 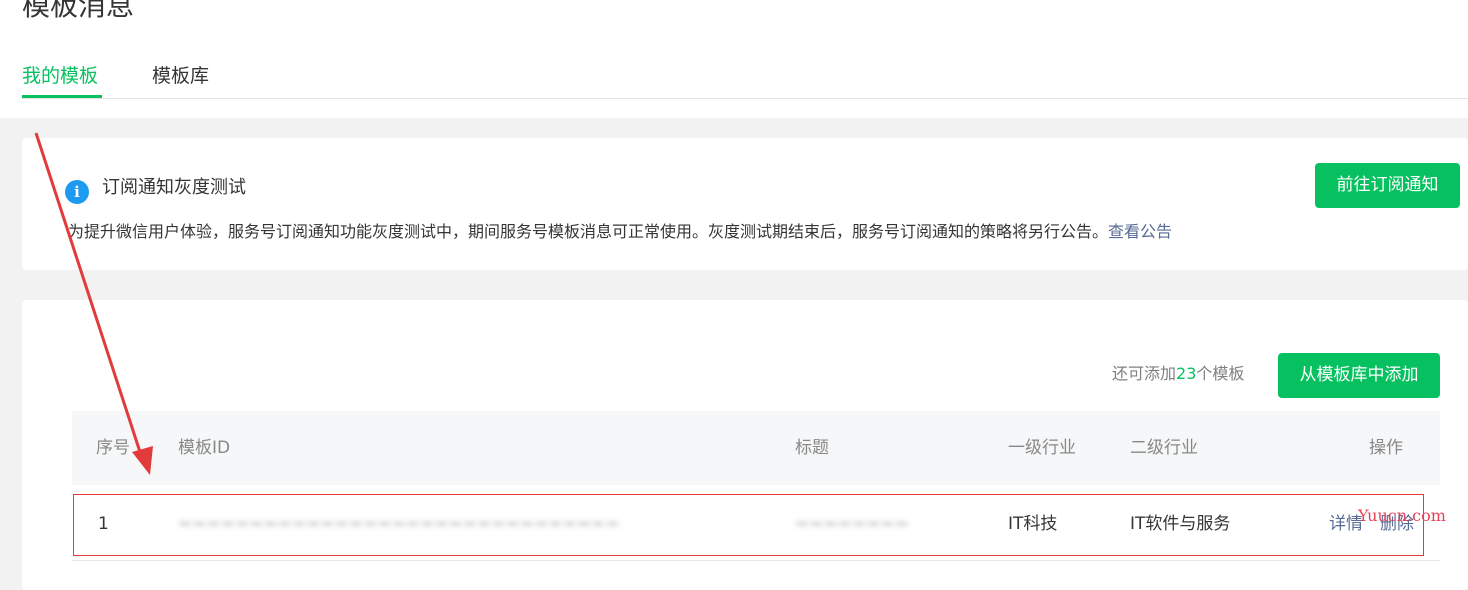 What do you see at coordinates (174, 187) in the screenshot?
I see `notice-title: 订阅通知灰度测试` at bounding box center [174, 187].